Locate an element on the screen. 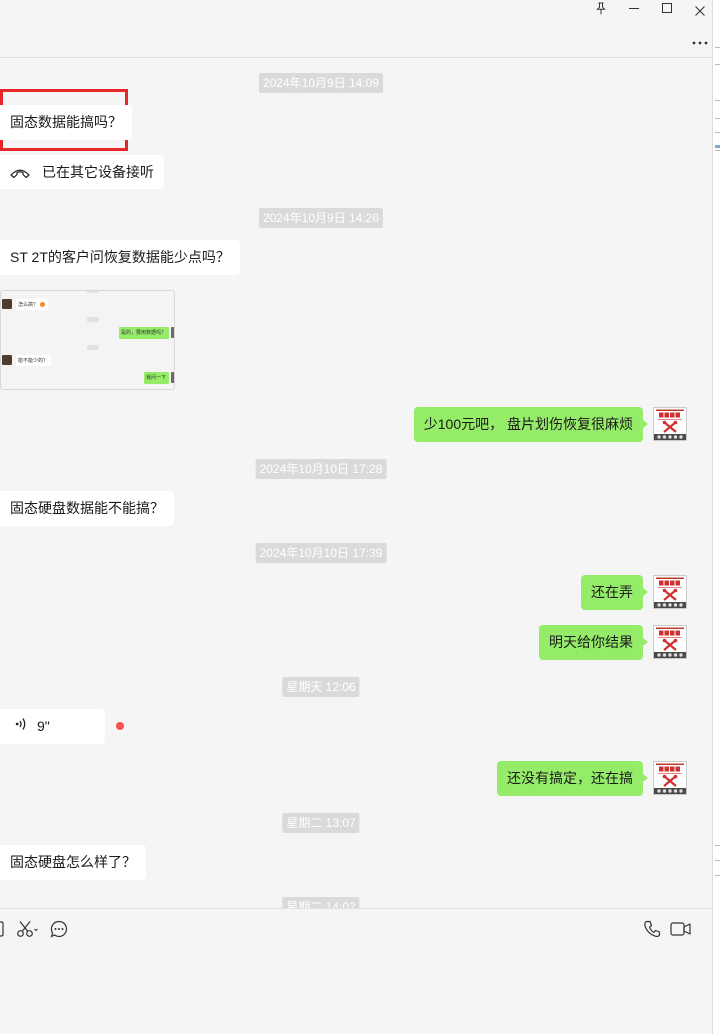 The image size is (720, 1034). timestamp: 星期二 13:07 is located at coordinates (321, 823).